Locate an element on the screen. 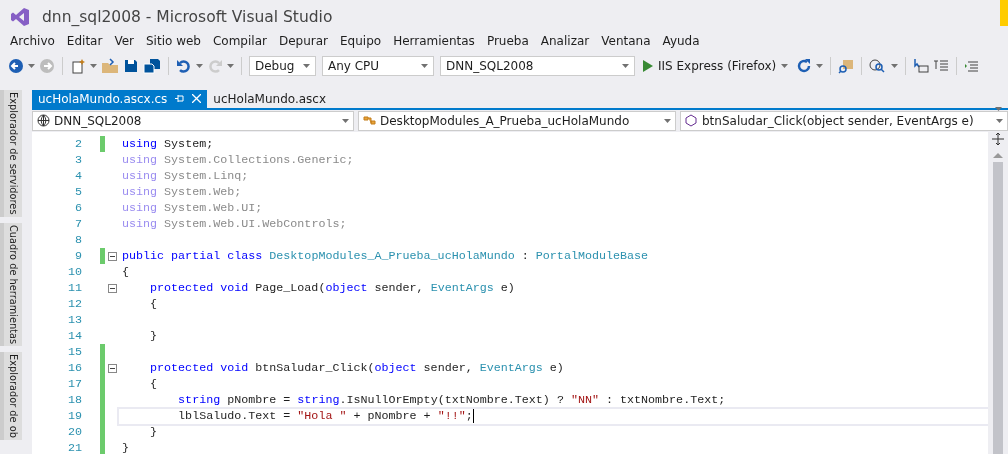 This screenshot has width=1008, height=454. side-panel-tab: Explorador de servidores is located at coordinates (11, 153).